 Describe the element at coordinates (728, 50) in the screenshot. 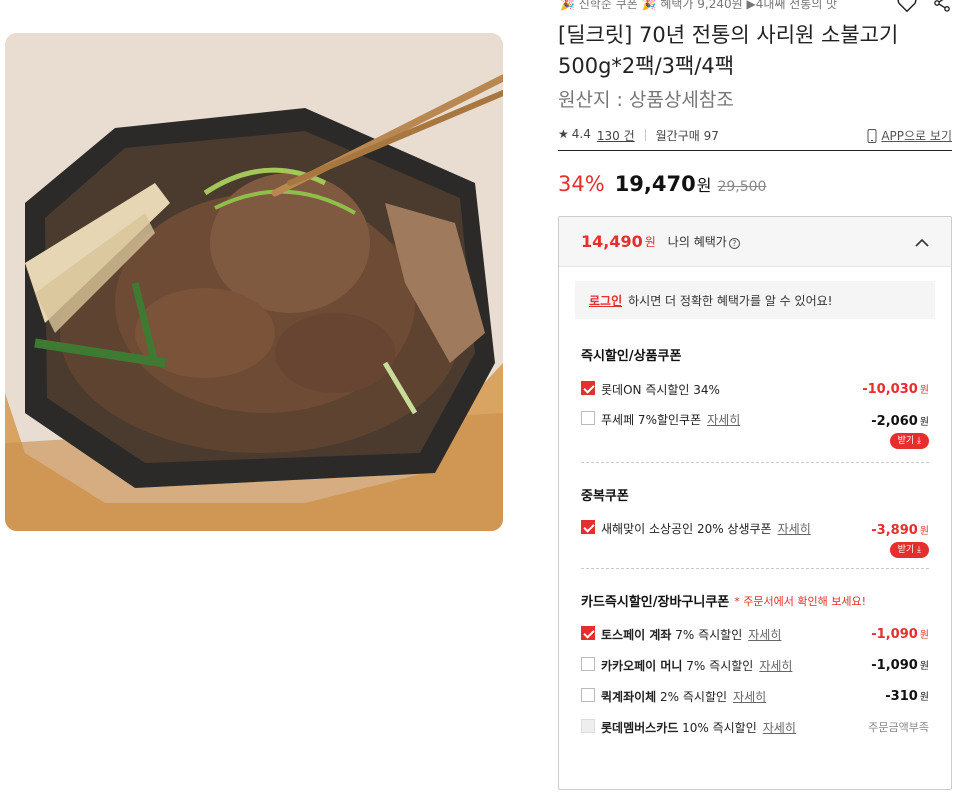

I see `product-title: [딜크릿] 70년 전통의 사리원 소불고기 500g*2팩/3팩/4팩` at that location.